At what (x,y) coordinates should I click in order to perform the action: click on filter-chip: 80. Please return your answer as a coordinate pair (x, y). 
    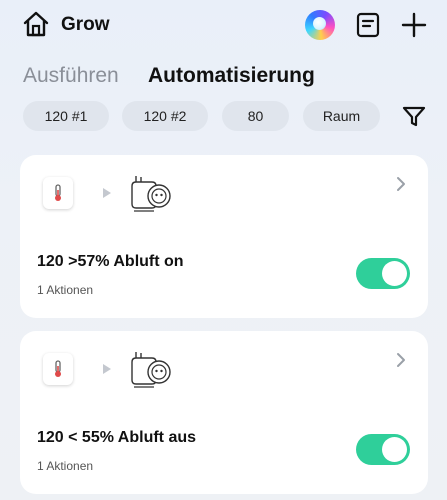
    Looking at the image, I should click on (255, 116).